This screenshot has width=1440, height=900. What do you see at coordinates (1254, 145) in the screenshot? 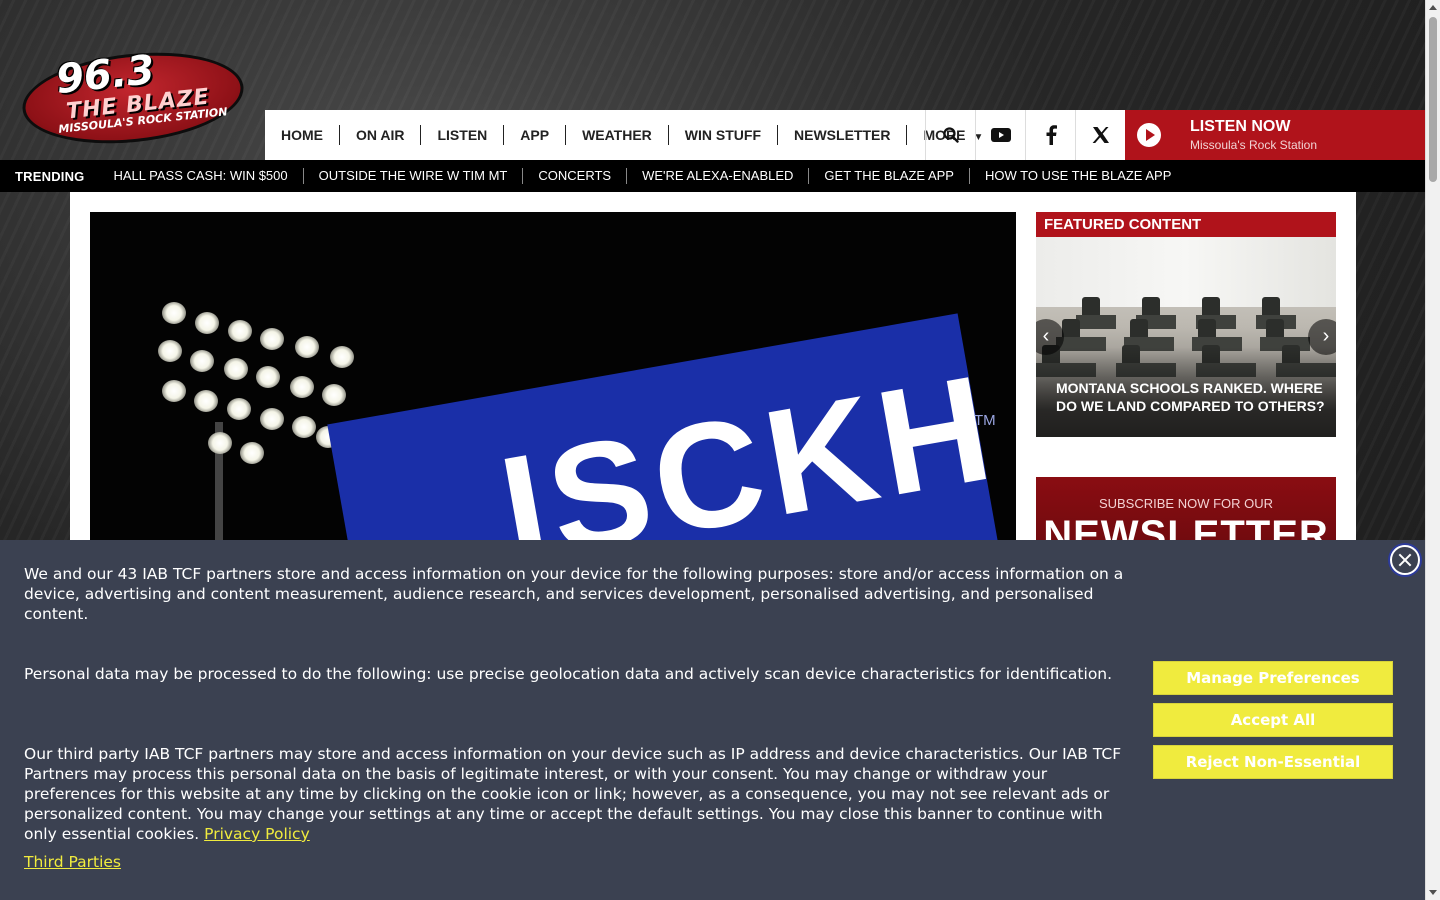
I see `listen-now-subtitle: Missoula's Rock Station` at bounding box center [1254, 145].